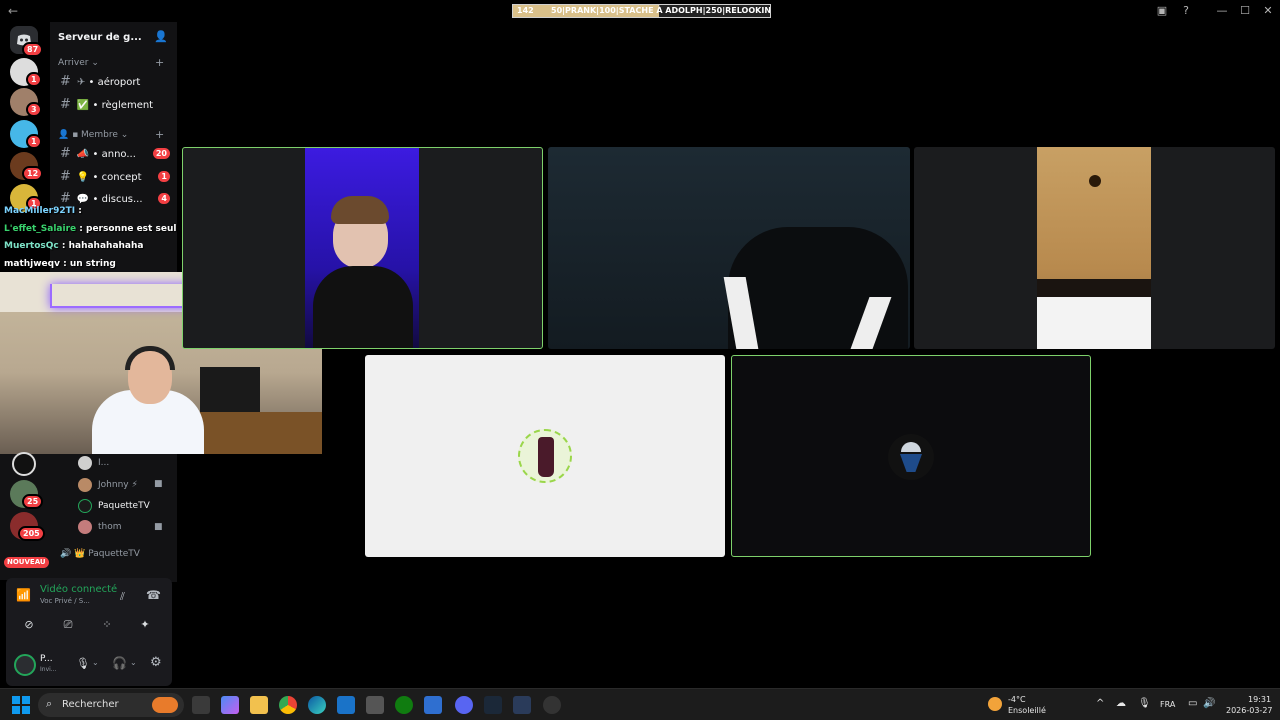 The width and height of the screenshot is (1280, 720). I want to click on clock-date: 2026-03-27, so click(1249, 710).